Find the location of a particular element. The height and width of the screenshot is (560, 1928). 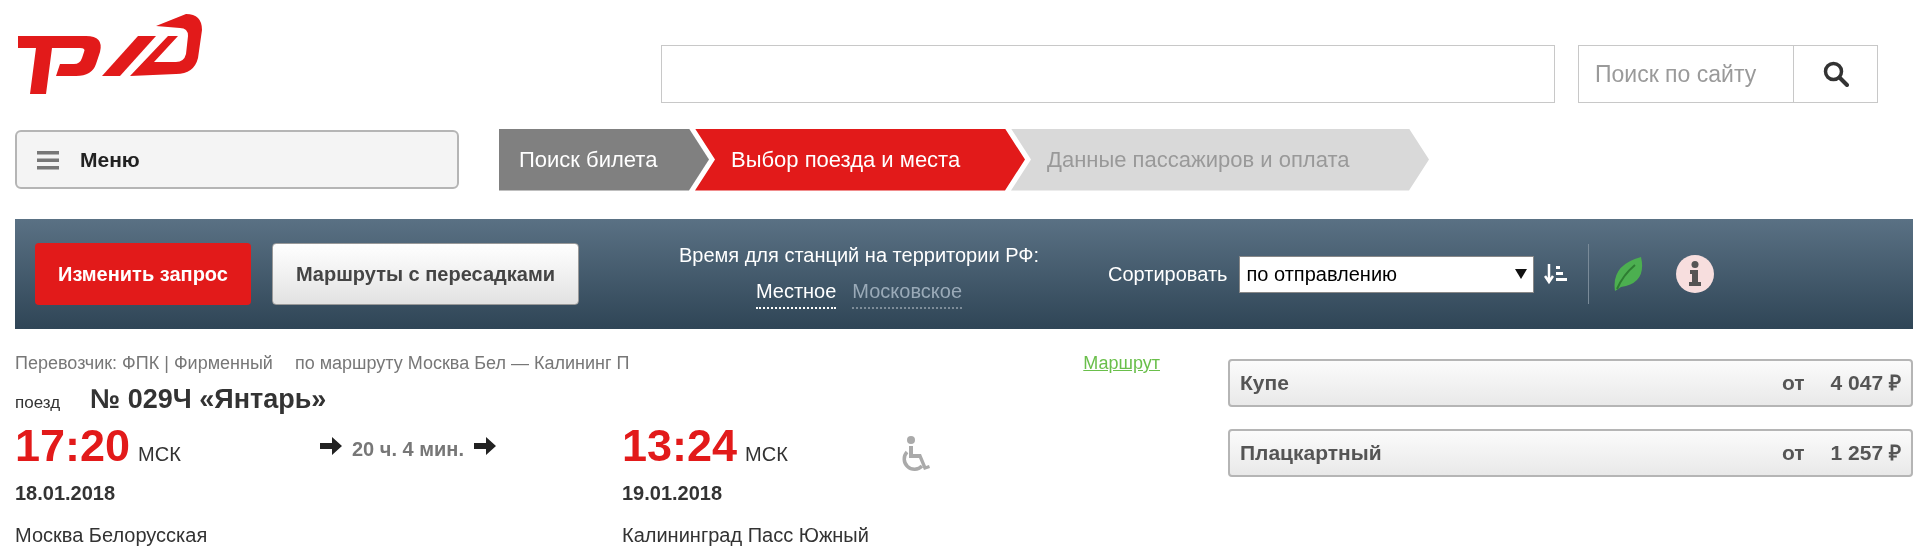

menu-icon is located at coordinates (48, 159).